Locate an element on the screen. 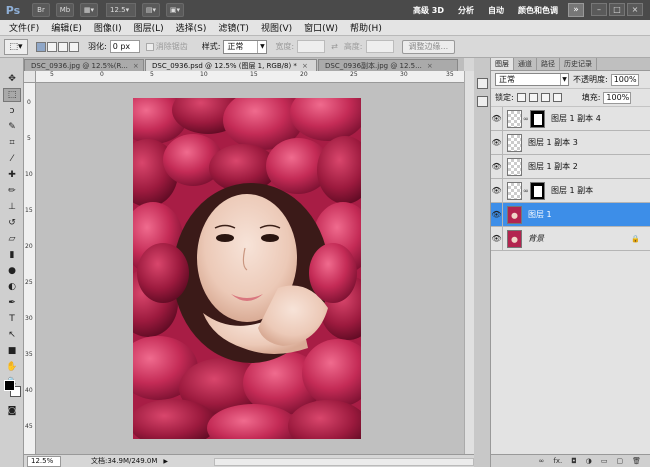 The image size is (650, 467). path-select-tool-icon: ↖ is located at coordinates (12, 335).